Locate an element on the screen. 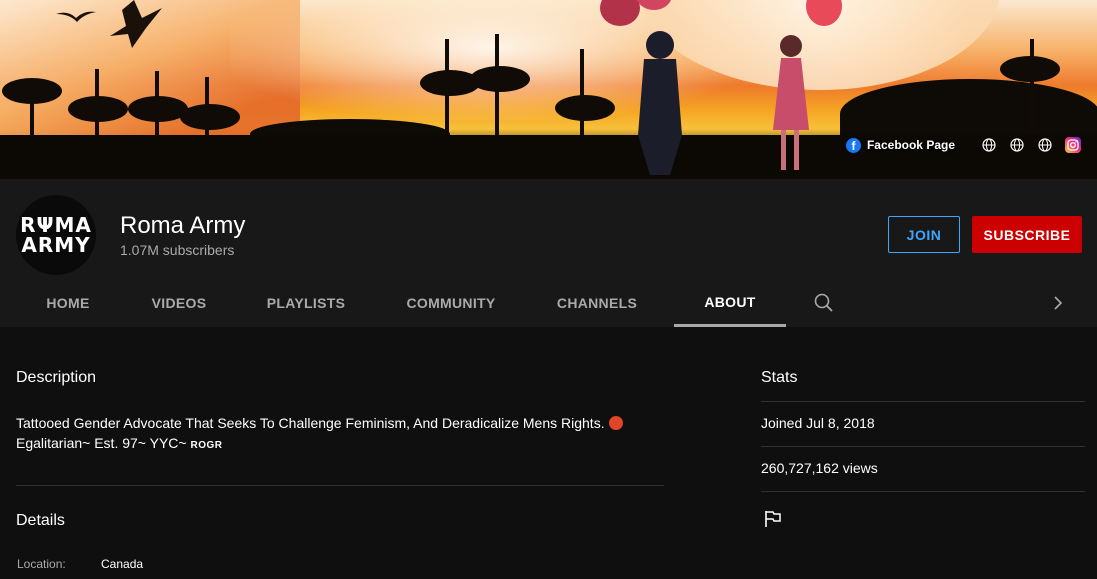 The height and width of the screenshot is (579, 1097). tab-about: ABOUT is located at coordinates (730, 303).